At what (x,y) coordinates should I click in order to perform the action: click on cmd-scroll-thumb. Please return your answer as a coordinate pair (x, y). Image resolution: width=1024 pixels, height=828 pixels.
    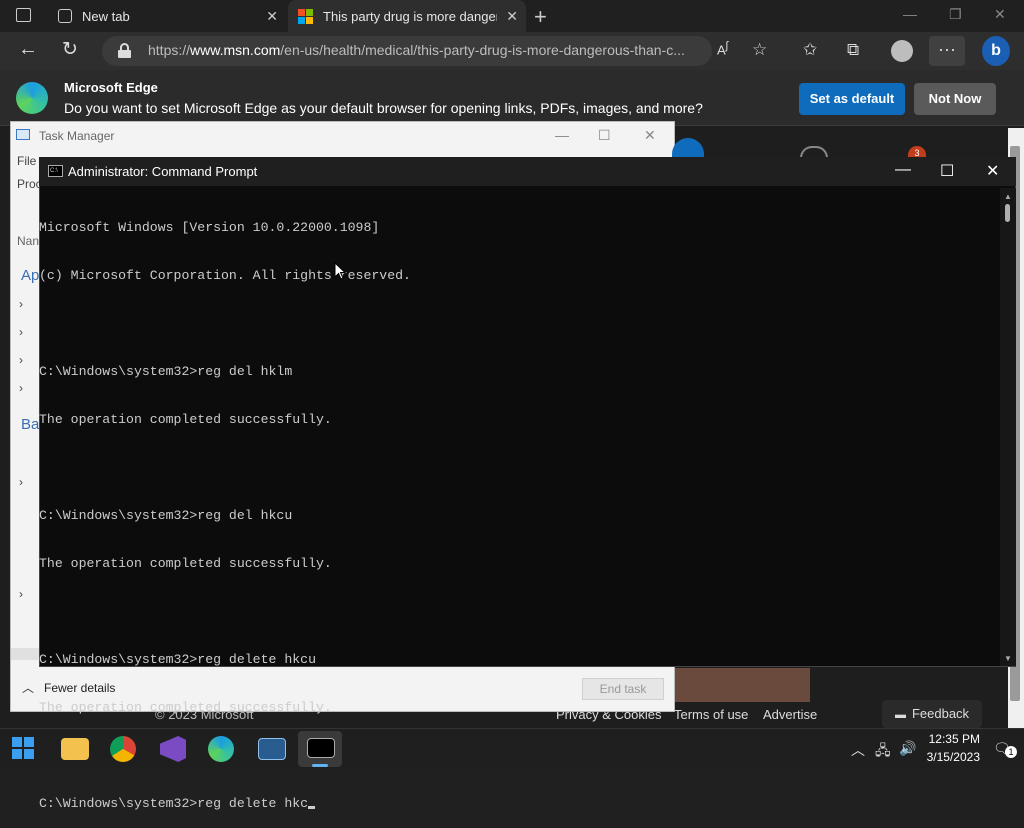
    Looking at the image, I should click on (1007, 213).